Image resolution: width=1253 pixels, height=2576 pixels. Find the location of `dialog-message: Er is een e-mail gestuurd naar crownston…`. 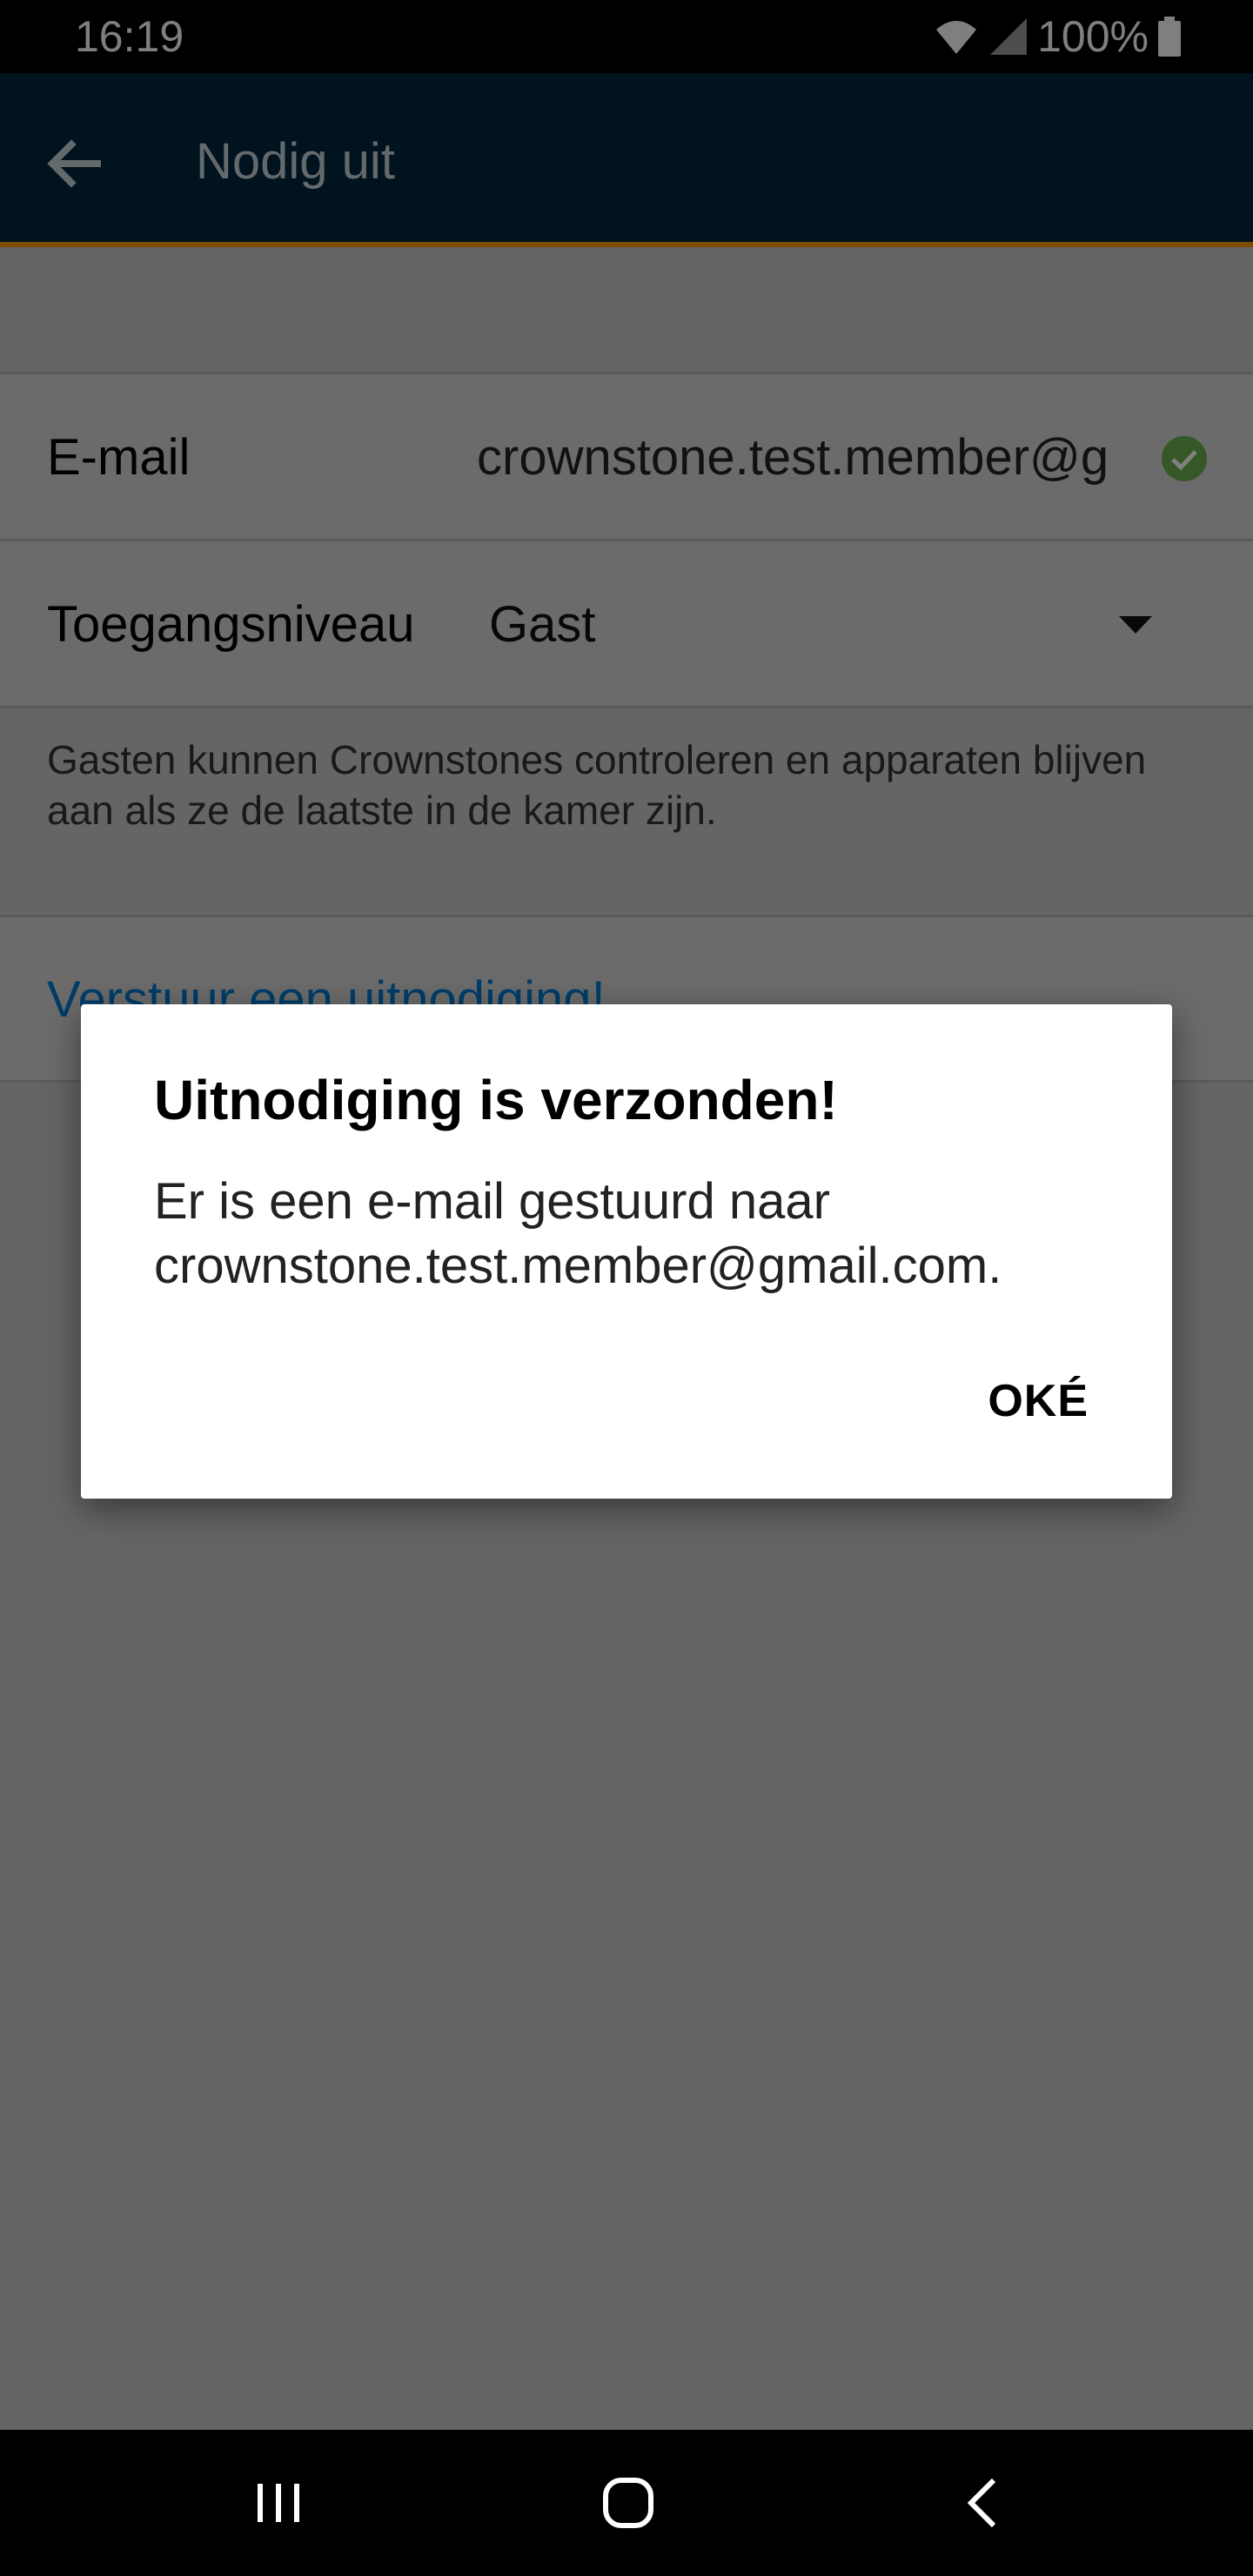

dialog-message: Er is een e-mail gestuurd naar crownston… is located at coordinates (578, 1233).